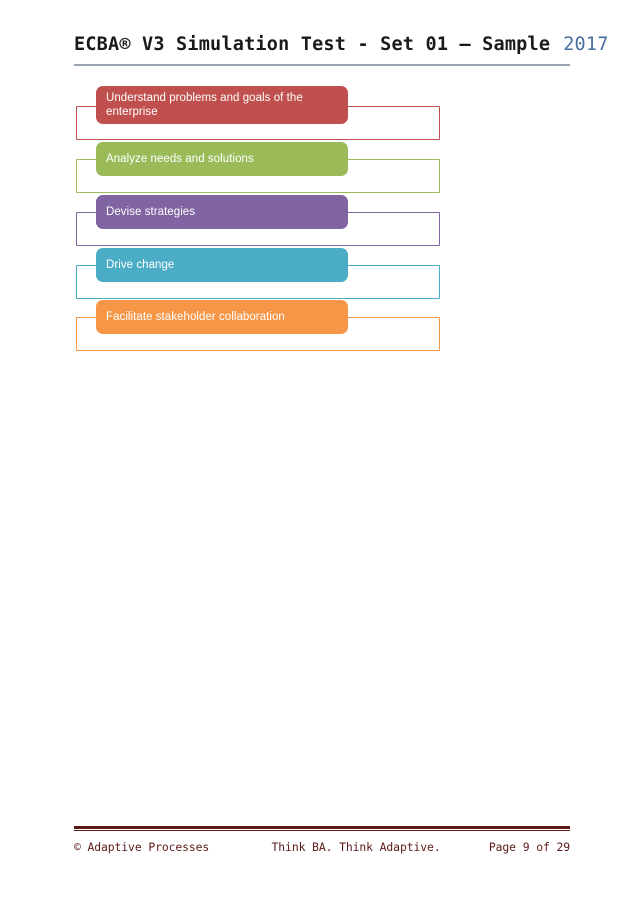  Describe the element at coordinates (222, 264) in the screenshot. I see `item-bar: Drive change` at that location.